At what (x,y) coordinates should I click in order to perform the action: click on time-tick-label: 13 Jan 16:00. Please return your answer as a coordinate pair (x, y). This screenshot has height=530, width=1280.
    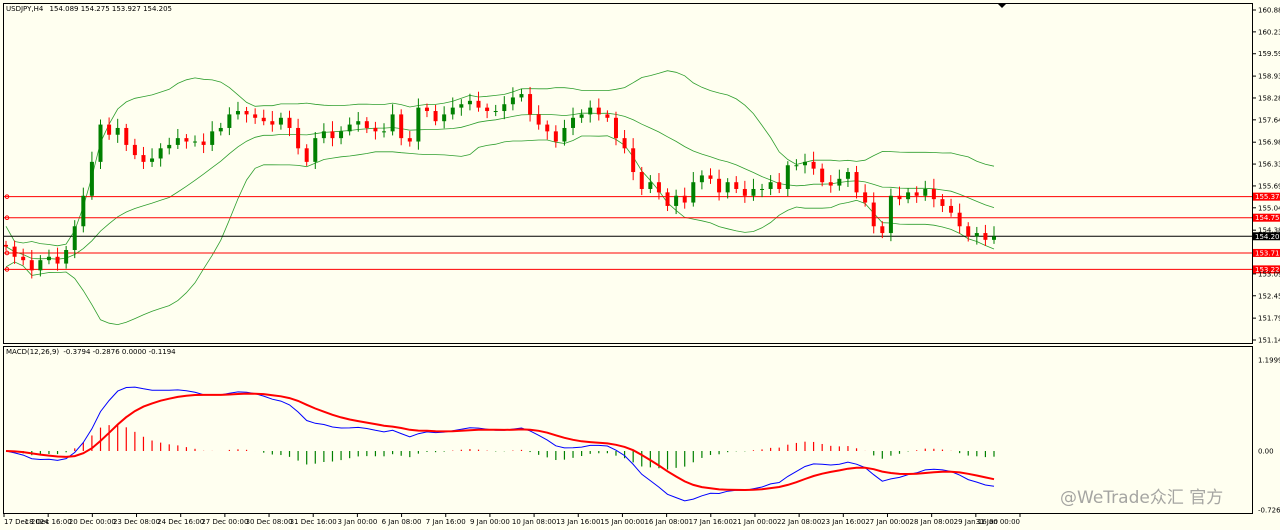
    Looking at the image, I should click on (578, 522).